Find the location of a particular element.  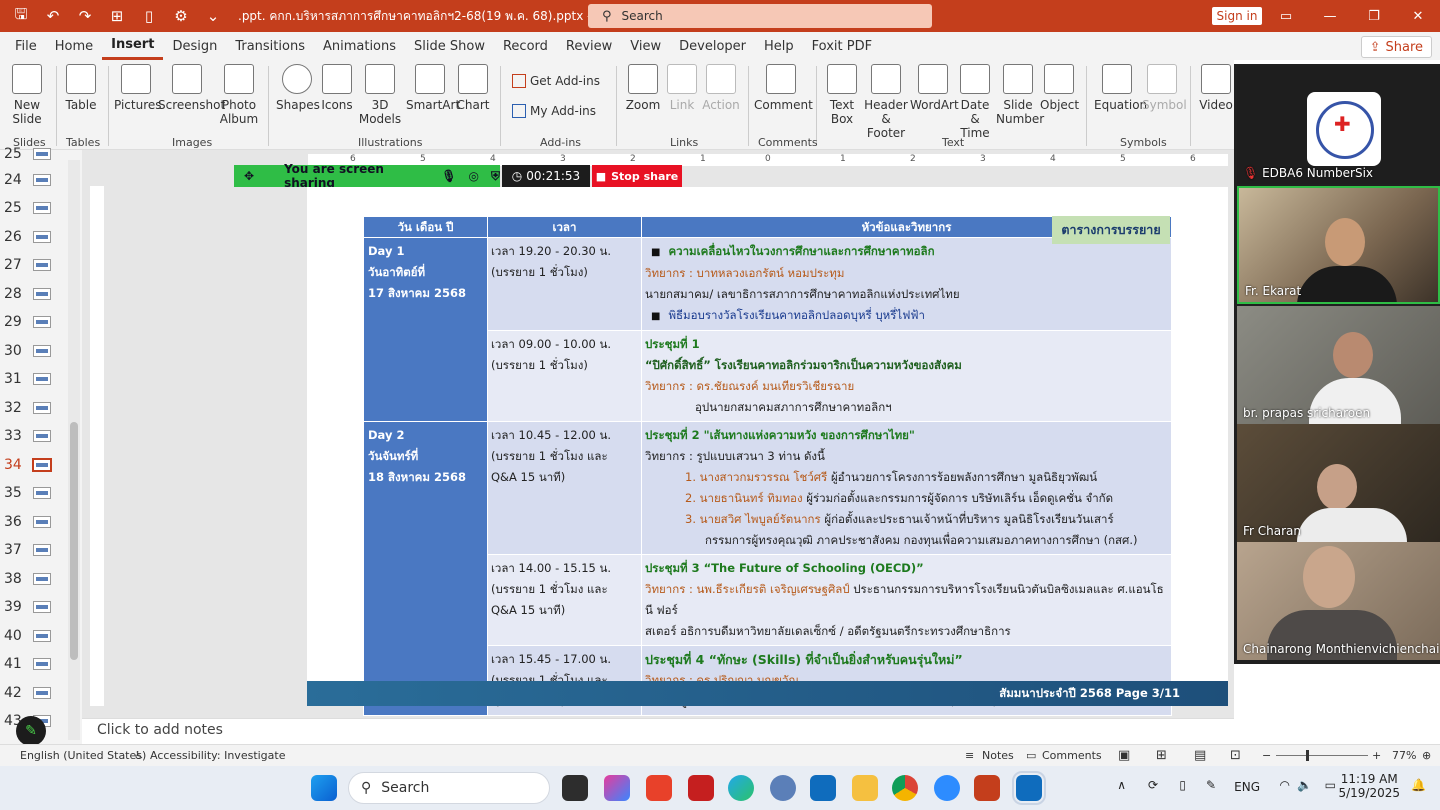

symbol-button: Symbol is located at coordinates (1164, 88).